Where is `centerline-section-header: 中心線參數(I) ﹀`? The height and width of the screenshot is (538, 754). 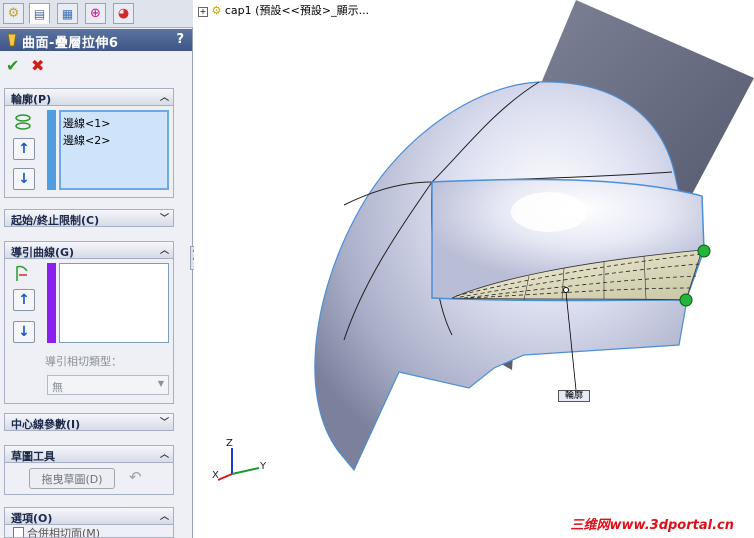 centerline-section-header: 中心線參數(I) ﹀ is located at coordinates (89, 422).